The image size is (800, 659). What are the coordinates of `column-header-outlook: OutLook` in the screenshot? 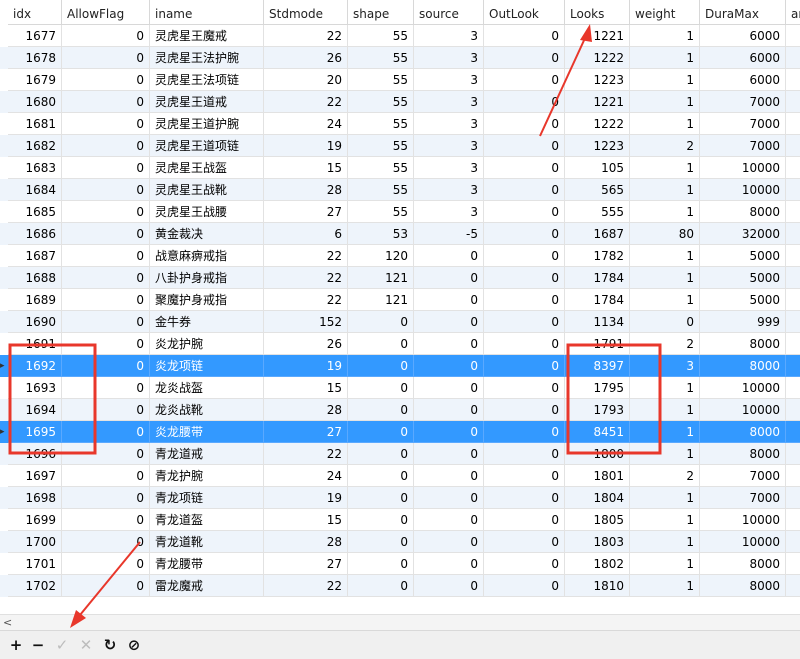 It's located at (524, 12).